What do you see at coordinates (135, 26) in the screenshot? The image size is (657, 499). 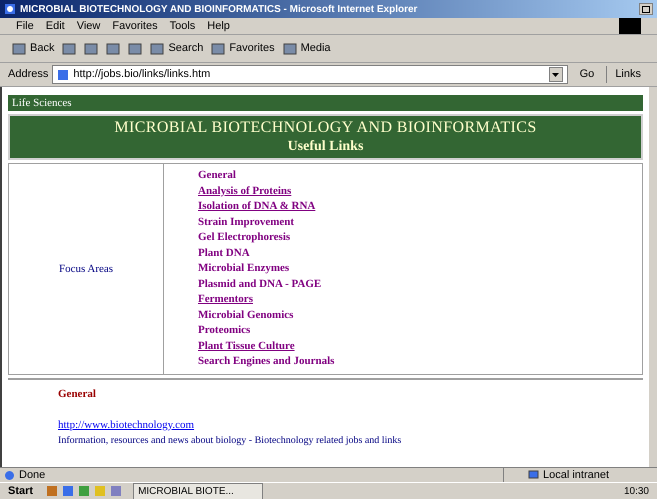 I see `menu-item: Favorites` at bounding box center [135, 26].